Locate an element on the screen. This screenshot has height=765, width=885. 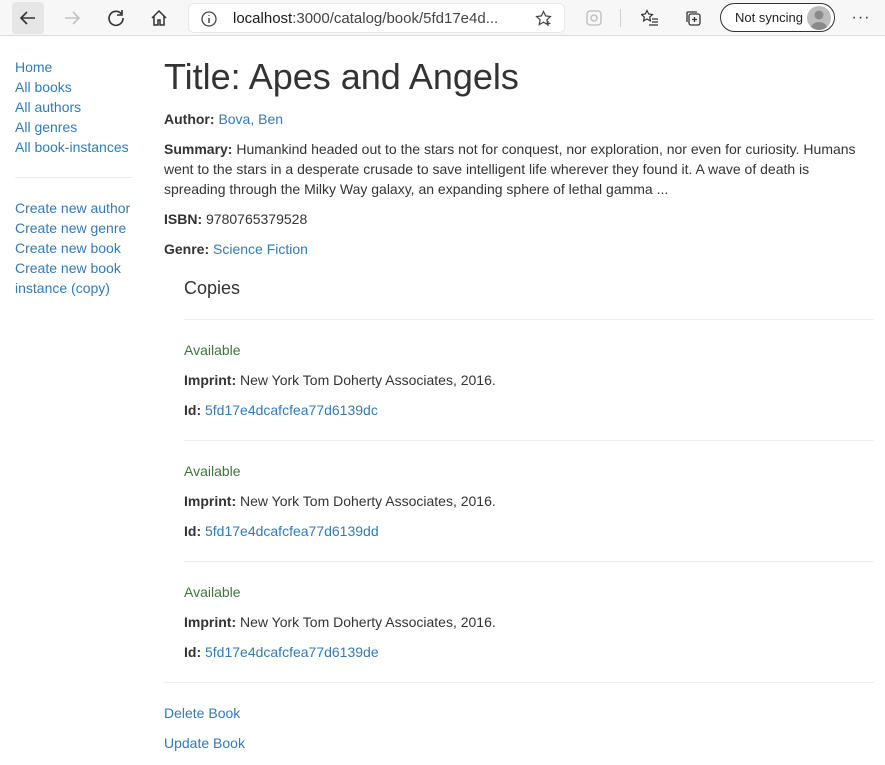
isbn-line: ISBN: 9780765379528 is located at coordinates (519, 219).